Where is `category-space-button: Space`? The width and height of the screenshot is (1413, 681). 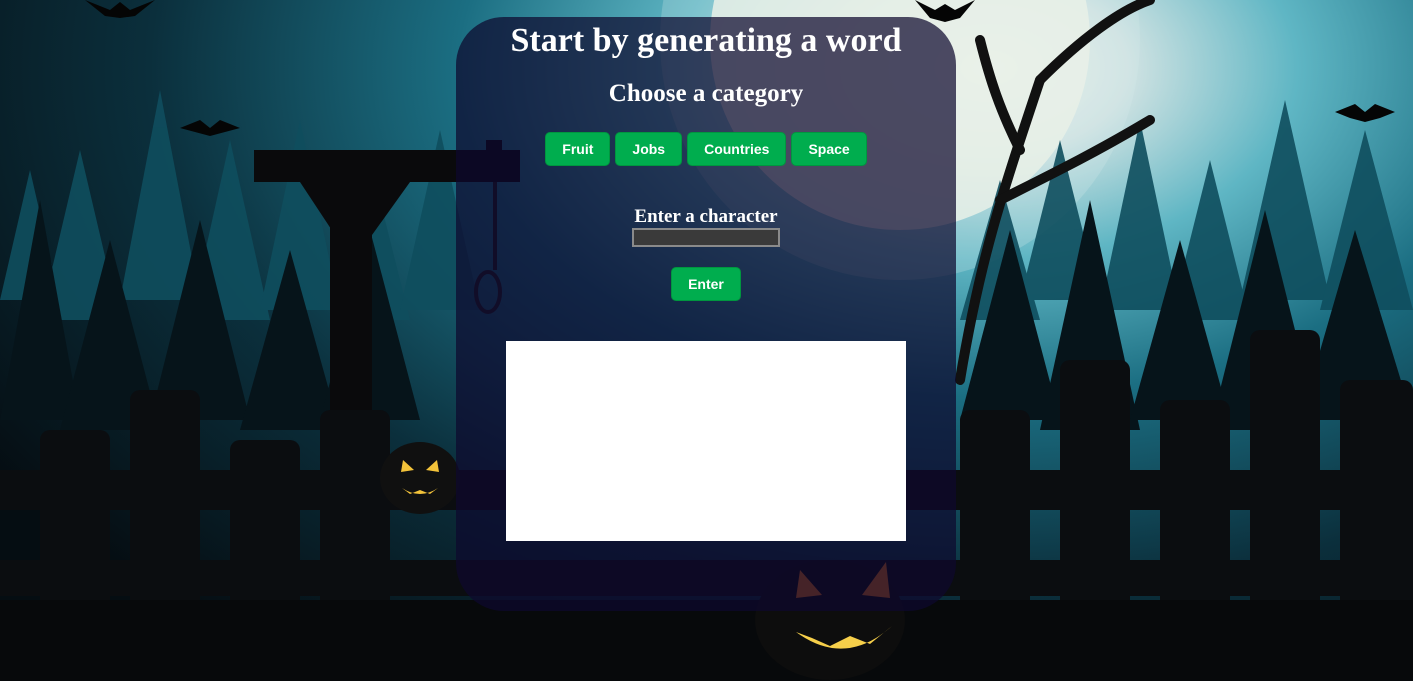
category-space-button: Space is located at coordinates (829, 149).